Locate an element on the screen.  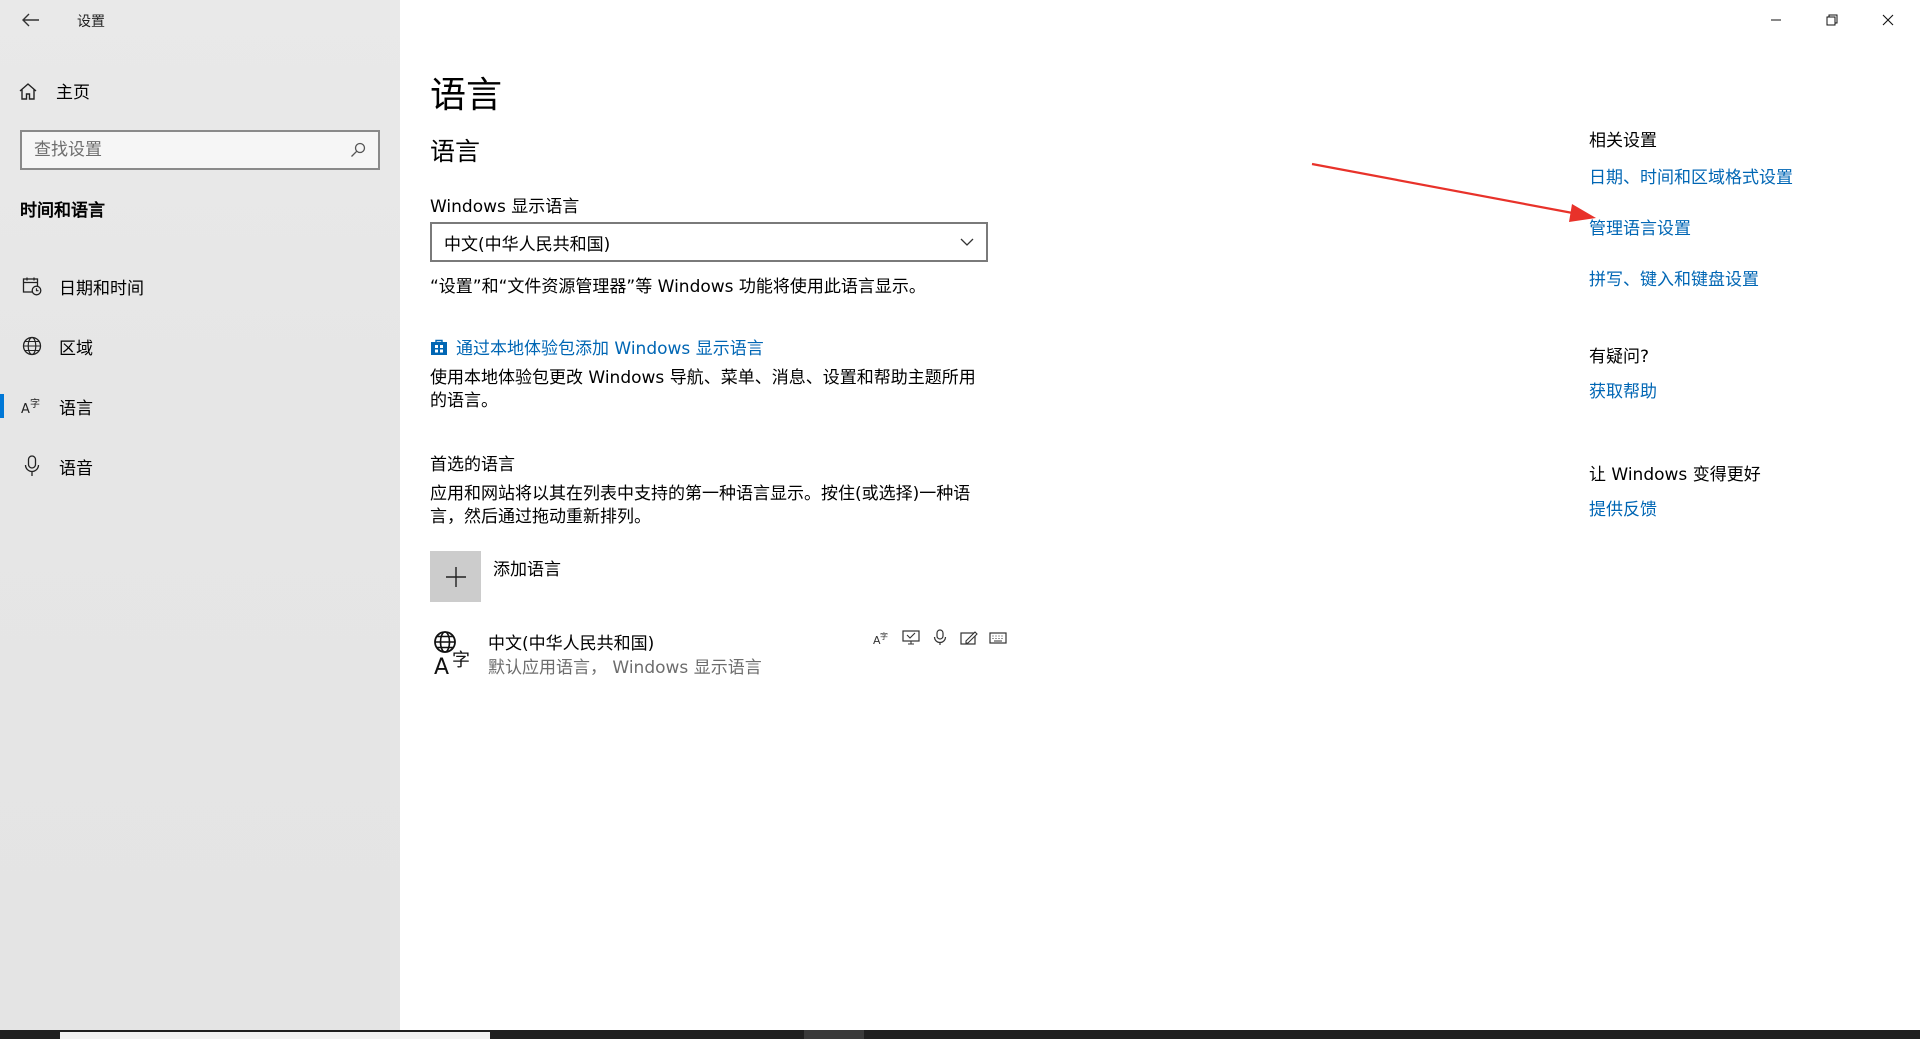
section-heading: 语言 is located at coordinates (455, 151).